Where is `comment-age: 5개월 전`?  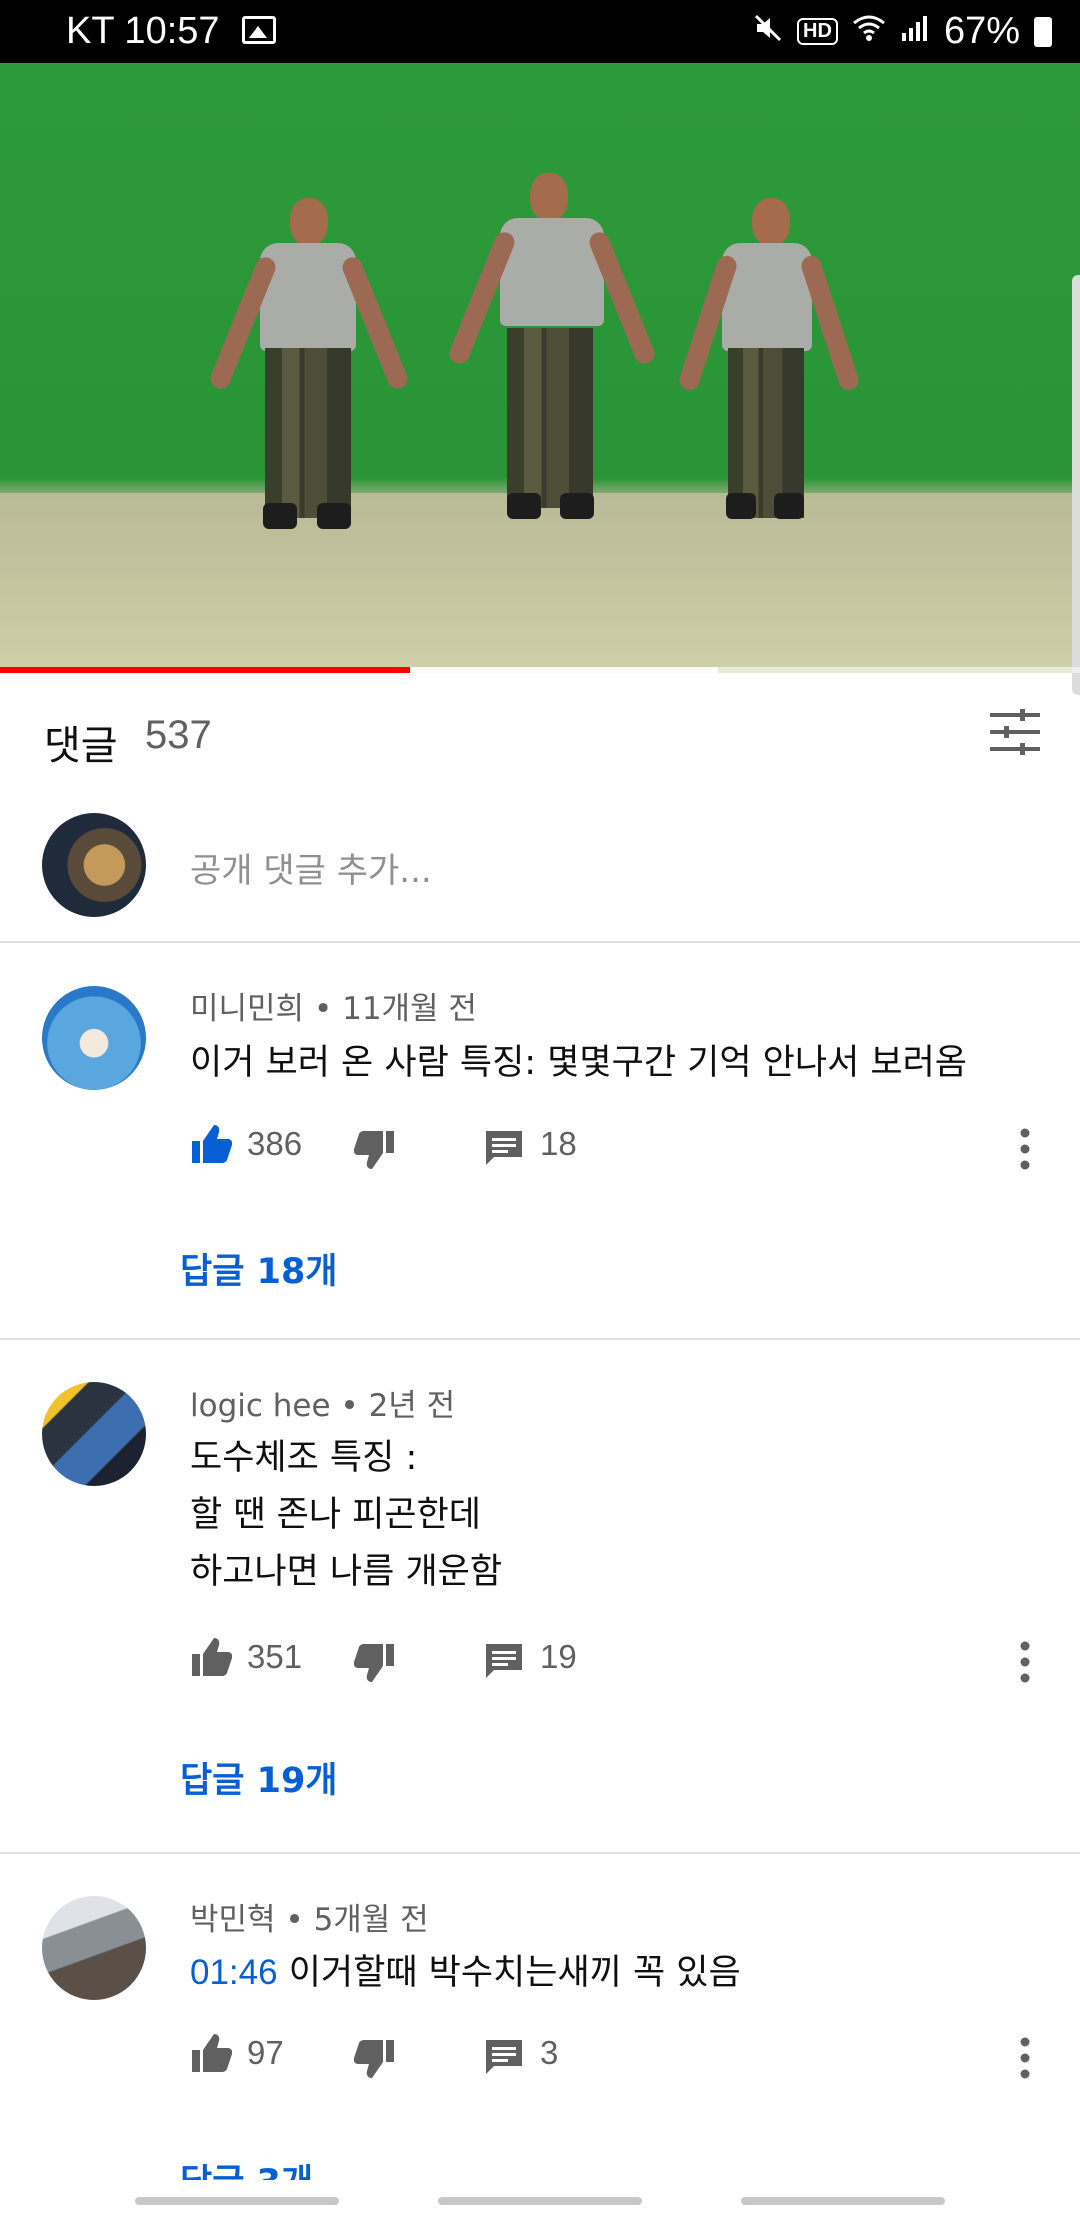 comment-age: 5개월 전 is located at coordinates (371, 1920).